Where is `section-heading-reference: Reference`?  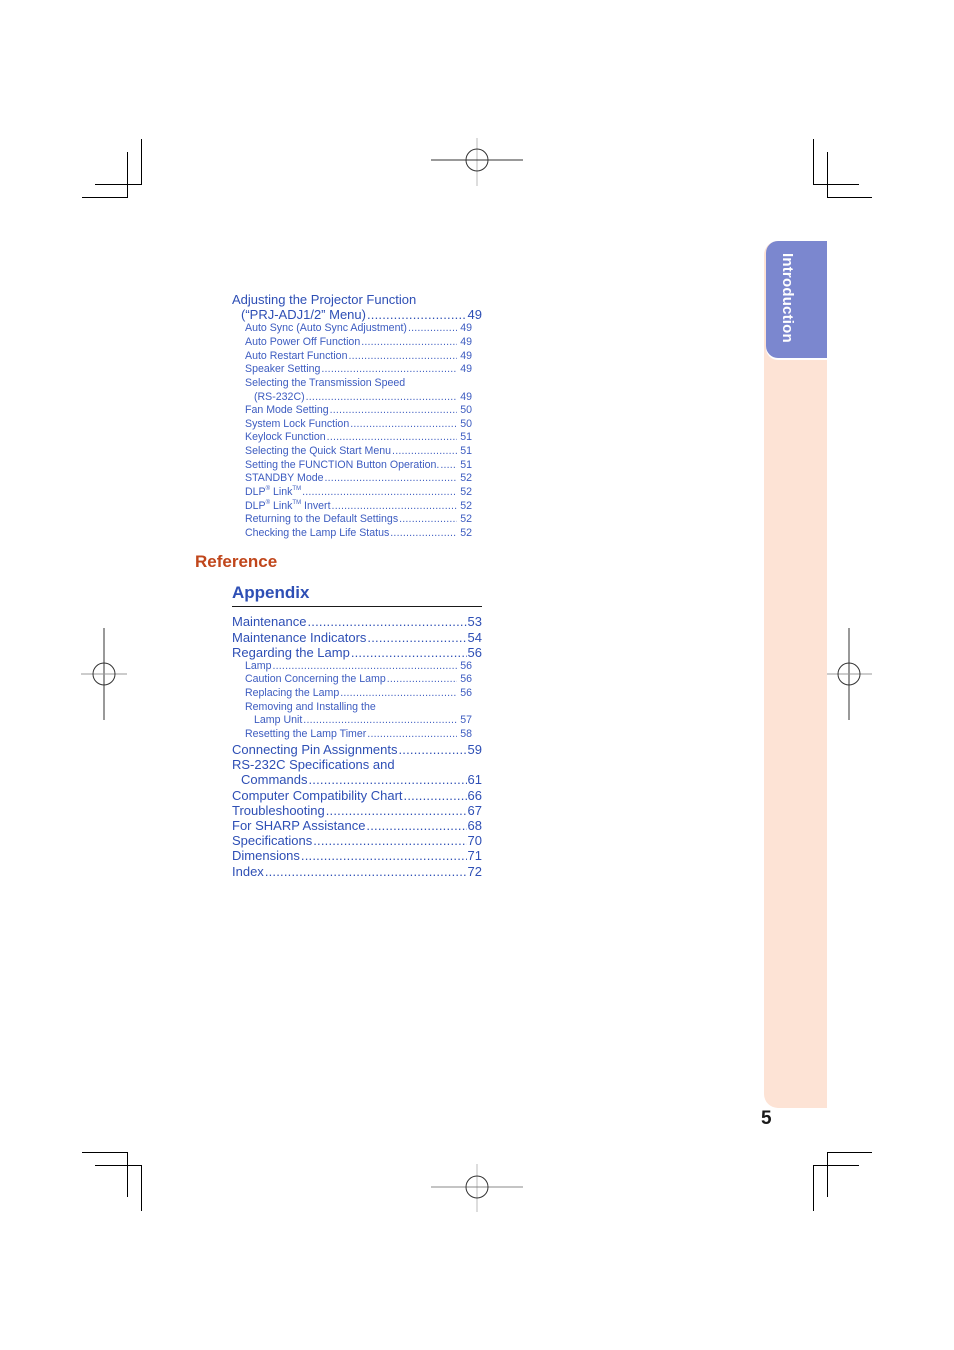 section-heading-reference: Reference is located at coordinates (236, 561).